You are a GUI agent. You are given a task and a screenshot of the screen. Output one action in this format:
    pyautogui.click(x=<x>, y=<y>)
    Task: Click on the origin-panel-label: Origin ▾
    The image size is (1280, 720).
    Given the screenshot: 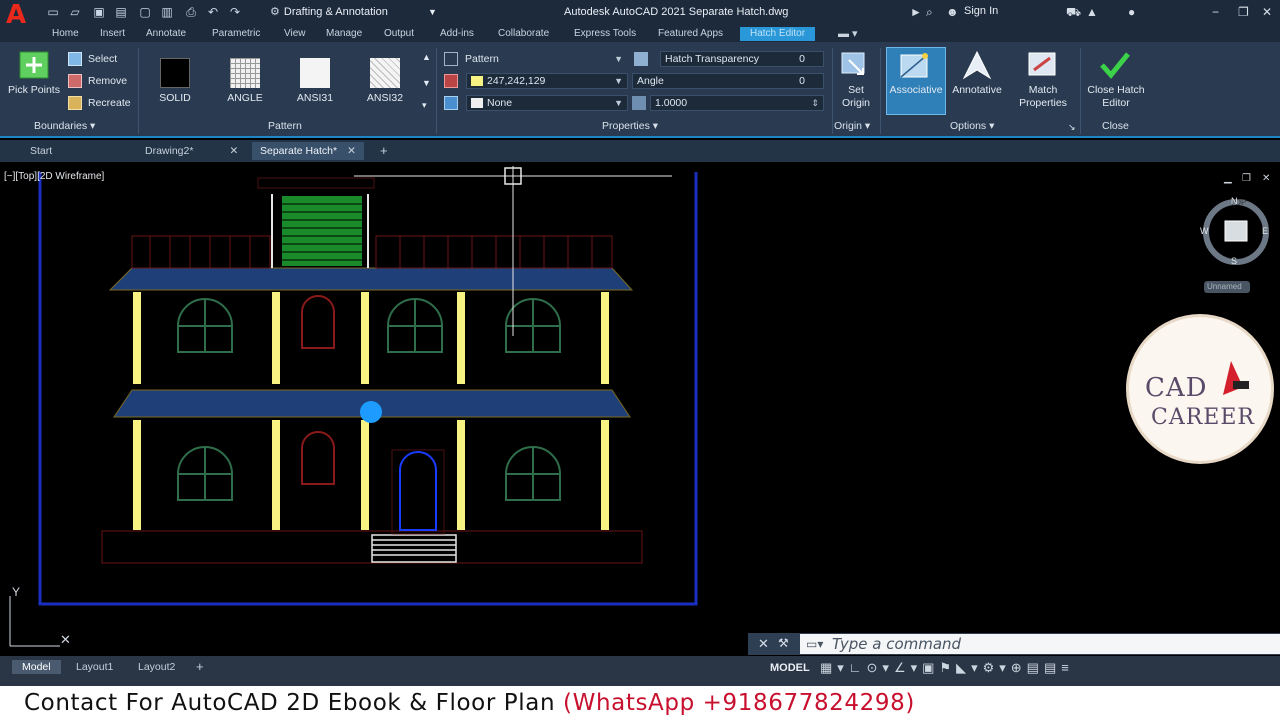 What is the action you would take?
    pyautogui.click(x=852, y=126)
    